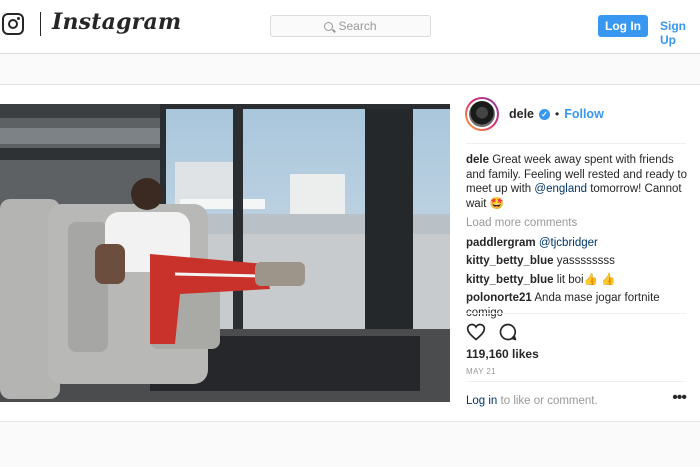 Image resolution: width=700 pixels, height=467 pixels. I want to click on comment-item: kitty_betty_blue lit boi👍 👍, so click(577, 280).